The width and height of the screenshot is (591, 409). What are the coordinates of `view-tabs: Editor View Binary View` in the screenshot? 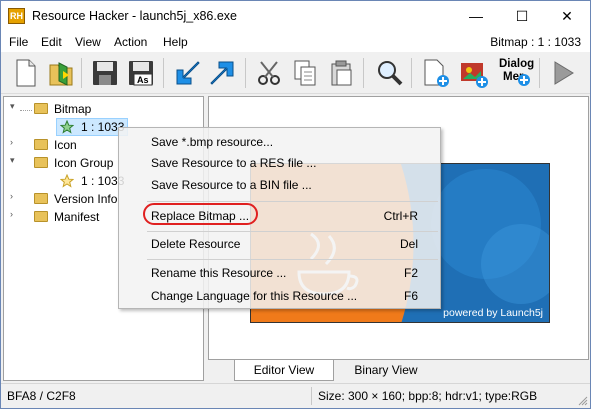 It's located at (398, 370).